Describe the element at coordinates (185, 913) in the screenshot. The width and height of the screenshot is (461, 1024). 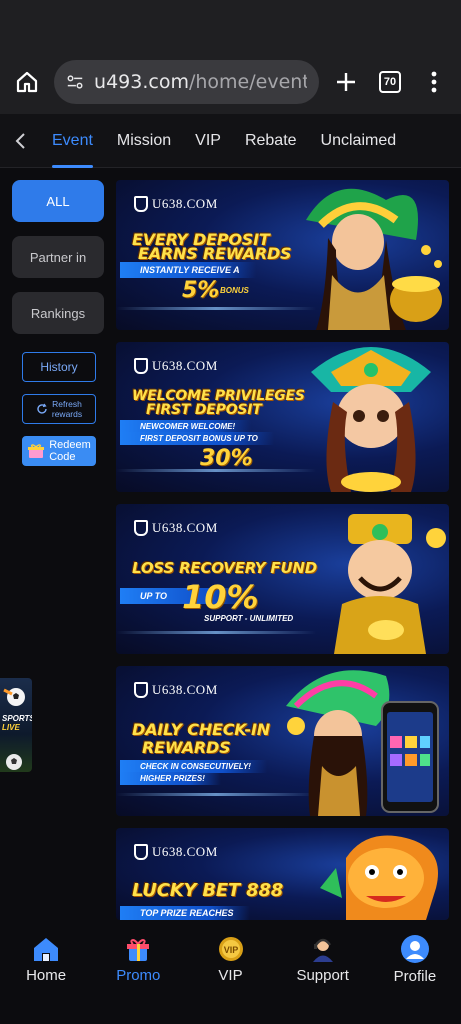
I see `banner-pill: TOP PRIZE REACHES` at that location.